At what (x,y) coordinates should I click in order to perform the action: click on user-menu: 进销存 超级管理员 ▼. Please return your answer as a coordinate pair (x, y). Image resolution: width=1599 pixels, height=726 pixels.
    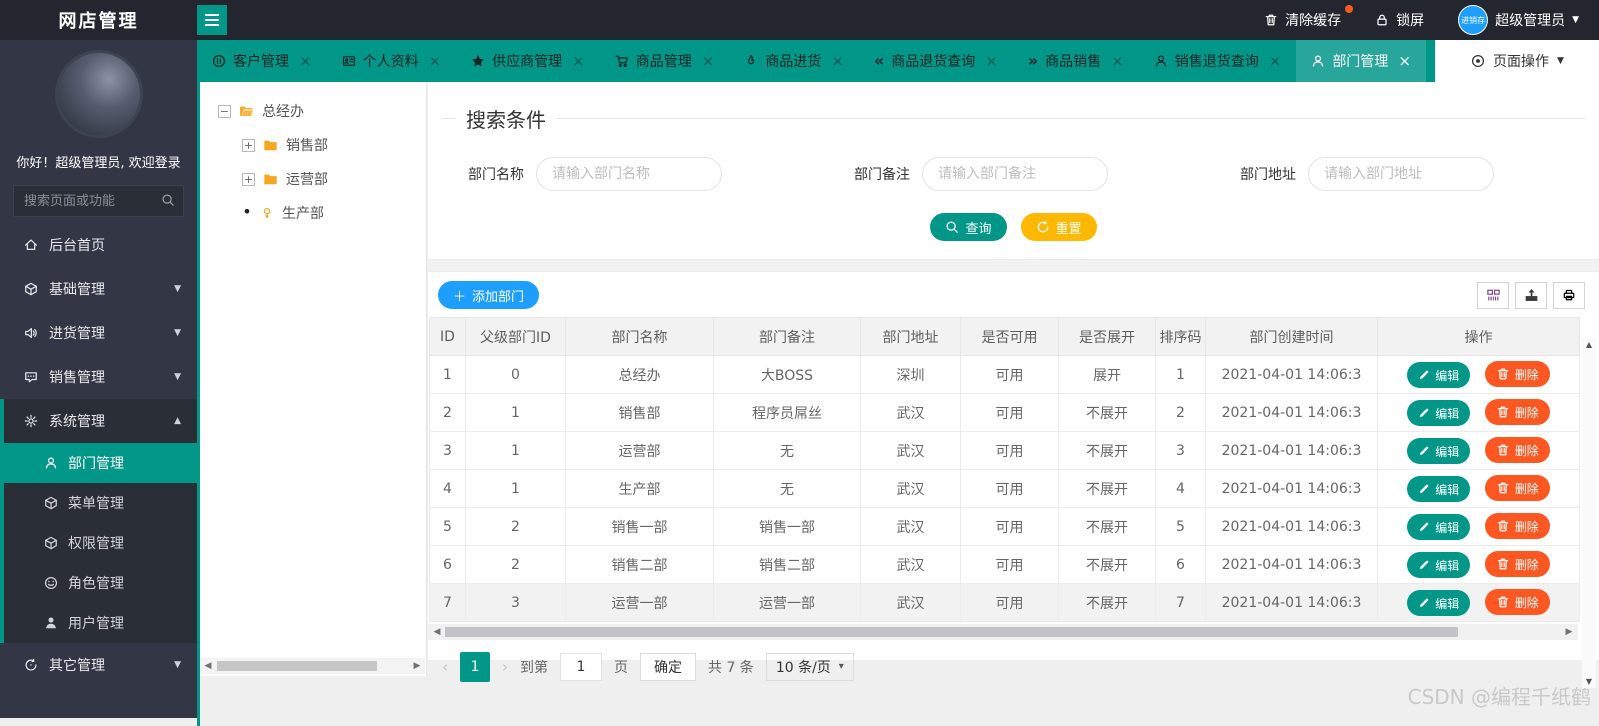
    Looking at the image, I should click on (1518, 20).